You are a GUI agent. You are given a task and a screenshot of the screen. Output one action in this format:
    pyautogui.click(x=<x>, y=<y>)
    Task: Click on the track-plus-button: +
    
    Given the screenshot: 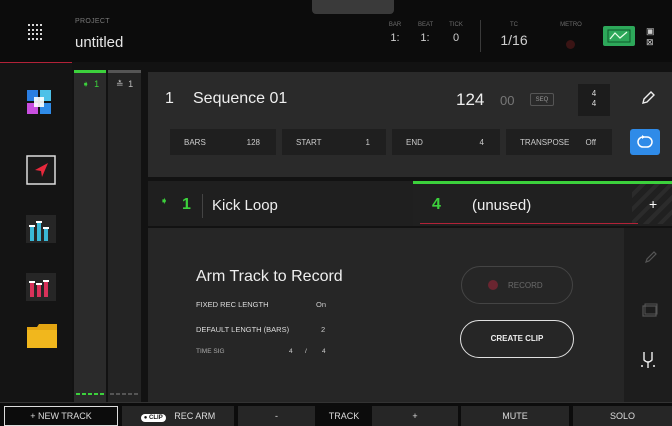 What is the action you would take?
    pyautogui.click(x=415, y=416)
    